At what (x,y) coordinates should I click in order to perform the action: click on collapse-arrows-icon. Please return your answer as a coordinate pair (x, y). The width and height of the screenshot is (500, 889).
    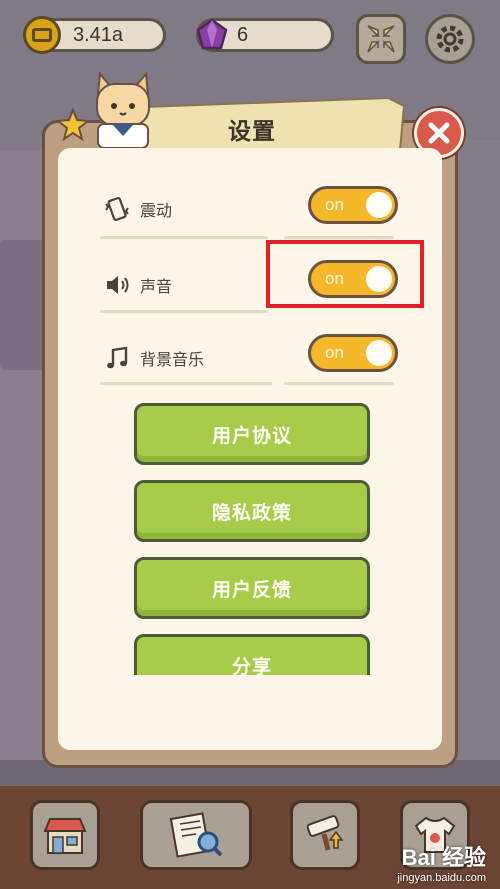
    Looking at the image, I should click on (381, 39).